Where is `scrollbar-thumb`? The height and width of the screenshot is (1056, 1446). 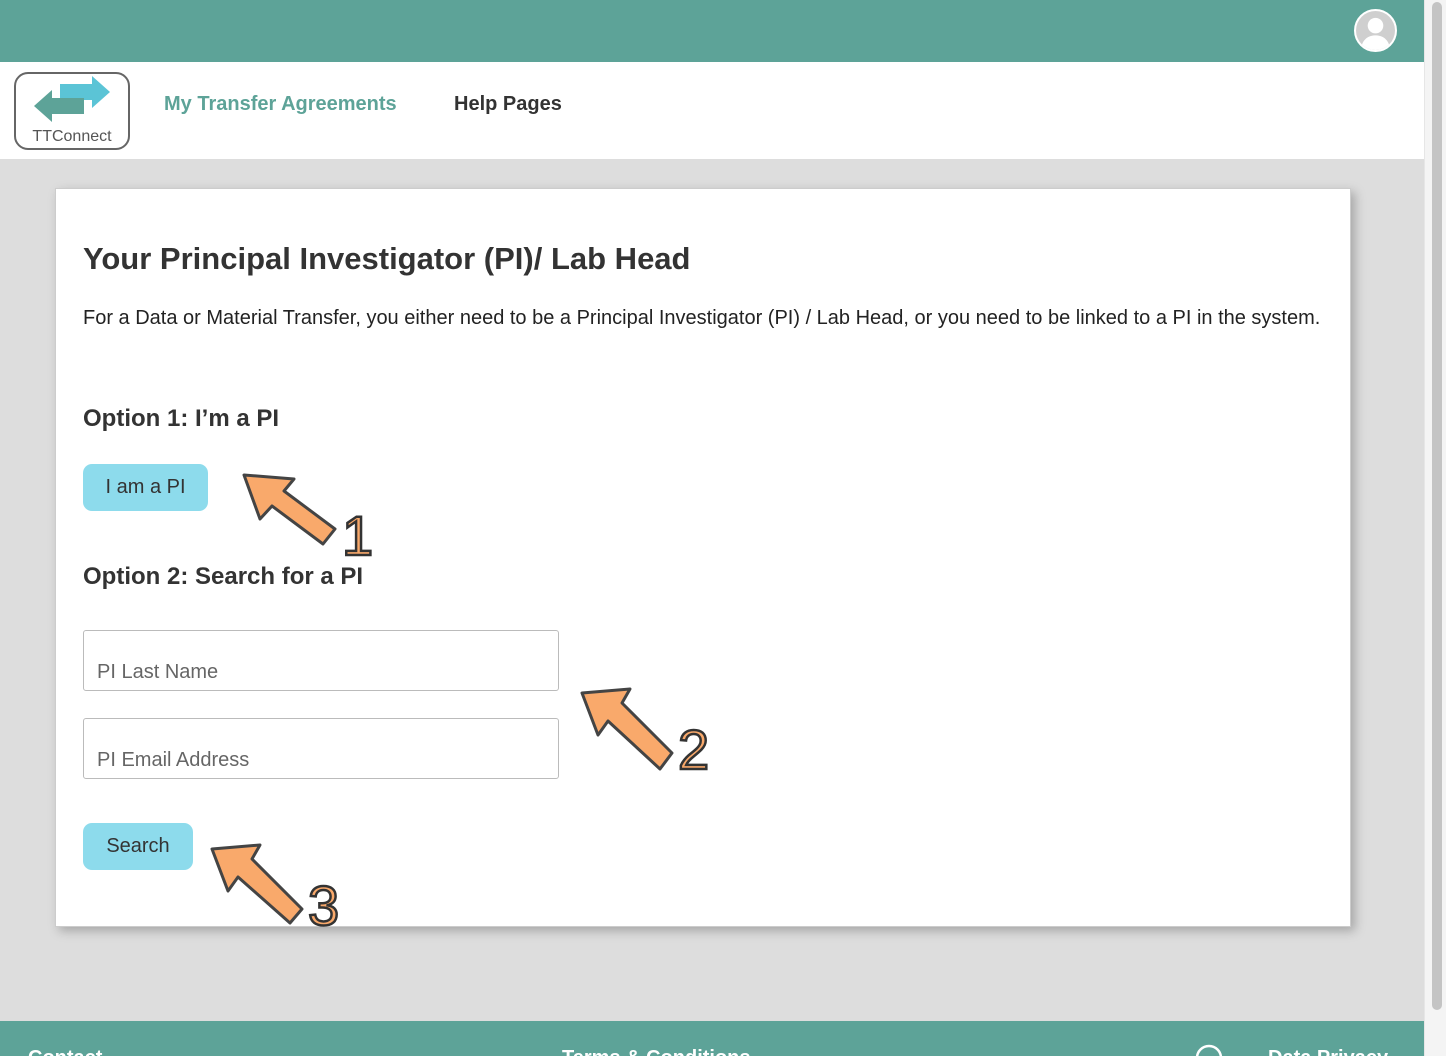 scrollbar-thumb is located at coordinates (1437, 506).